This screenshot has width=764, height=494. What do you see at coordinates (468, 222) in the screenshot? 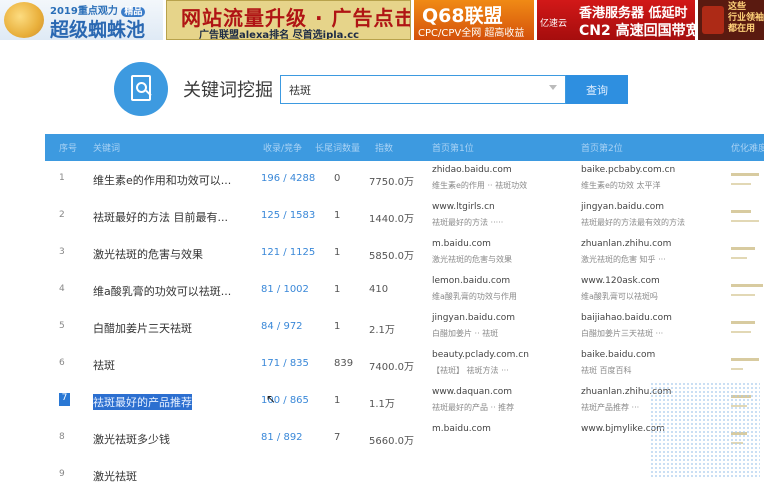
I see `rank1-title: 祛斑最好的方法 ·····` at bounding box center [468, 222].